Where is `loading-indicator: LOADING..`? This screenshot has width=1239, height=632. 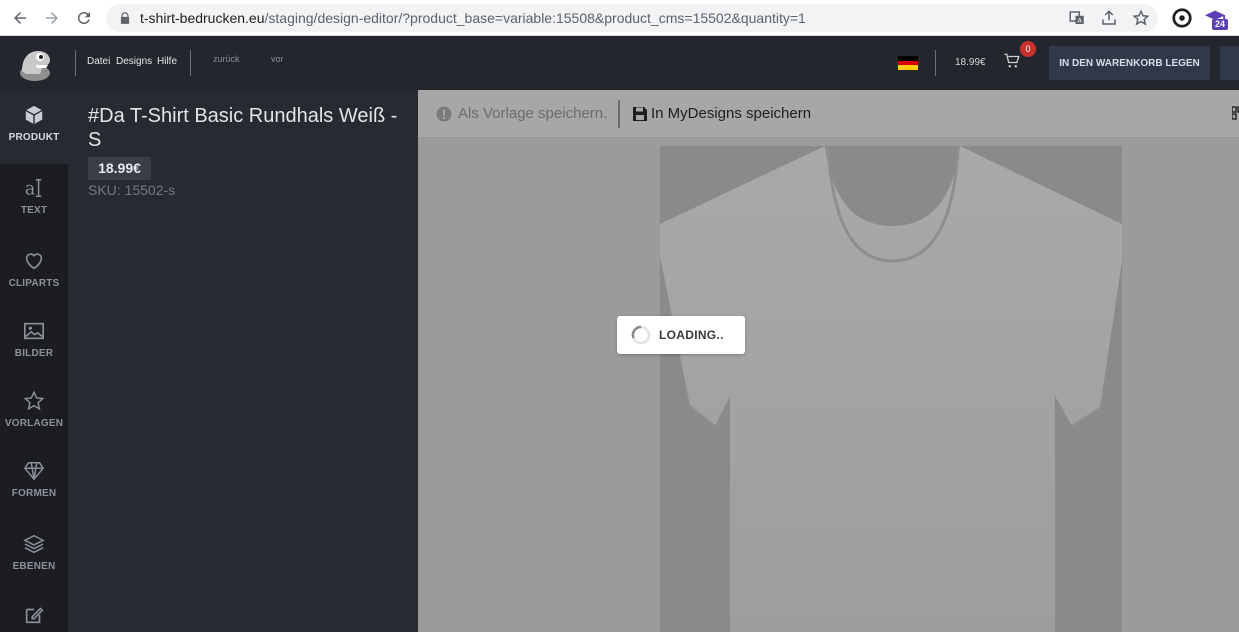
loading-indicator: LOADING.. is located at coordinates (681, 335).